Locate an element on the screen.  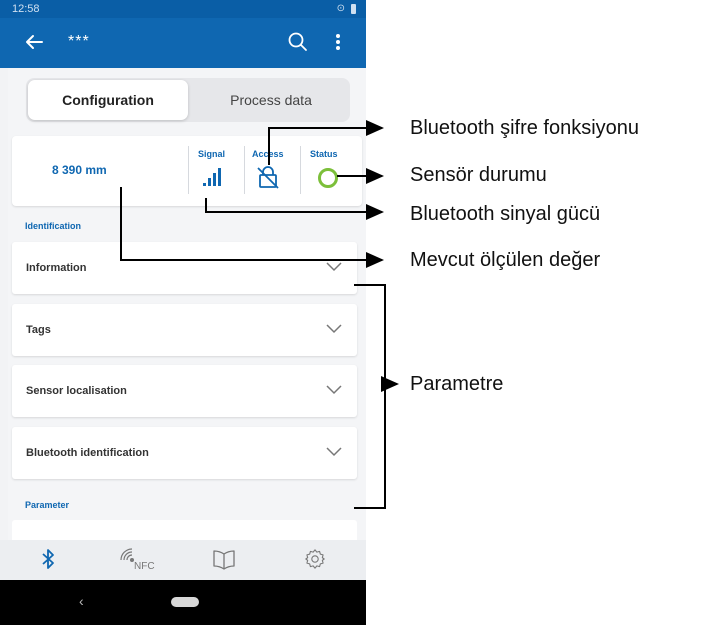
callout-bracket-parameter is located at coordinates (370, 396).